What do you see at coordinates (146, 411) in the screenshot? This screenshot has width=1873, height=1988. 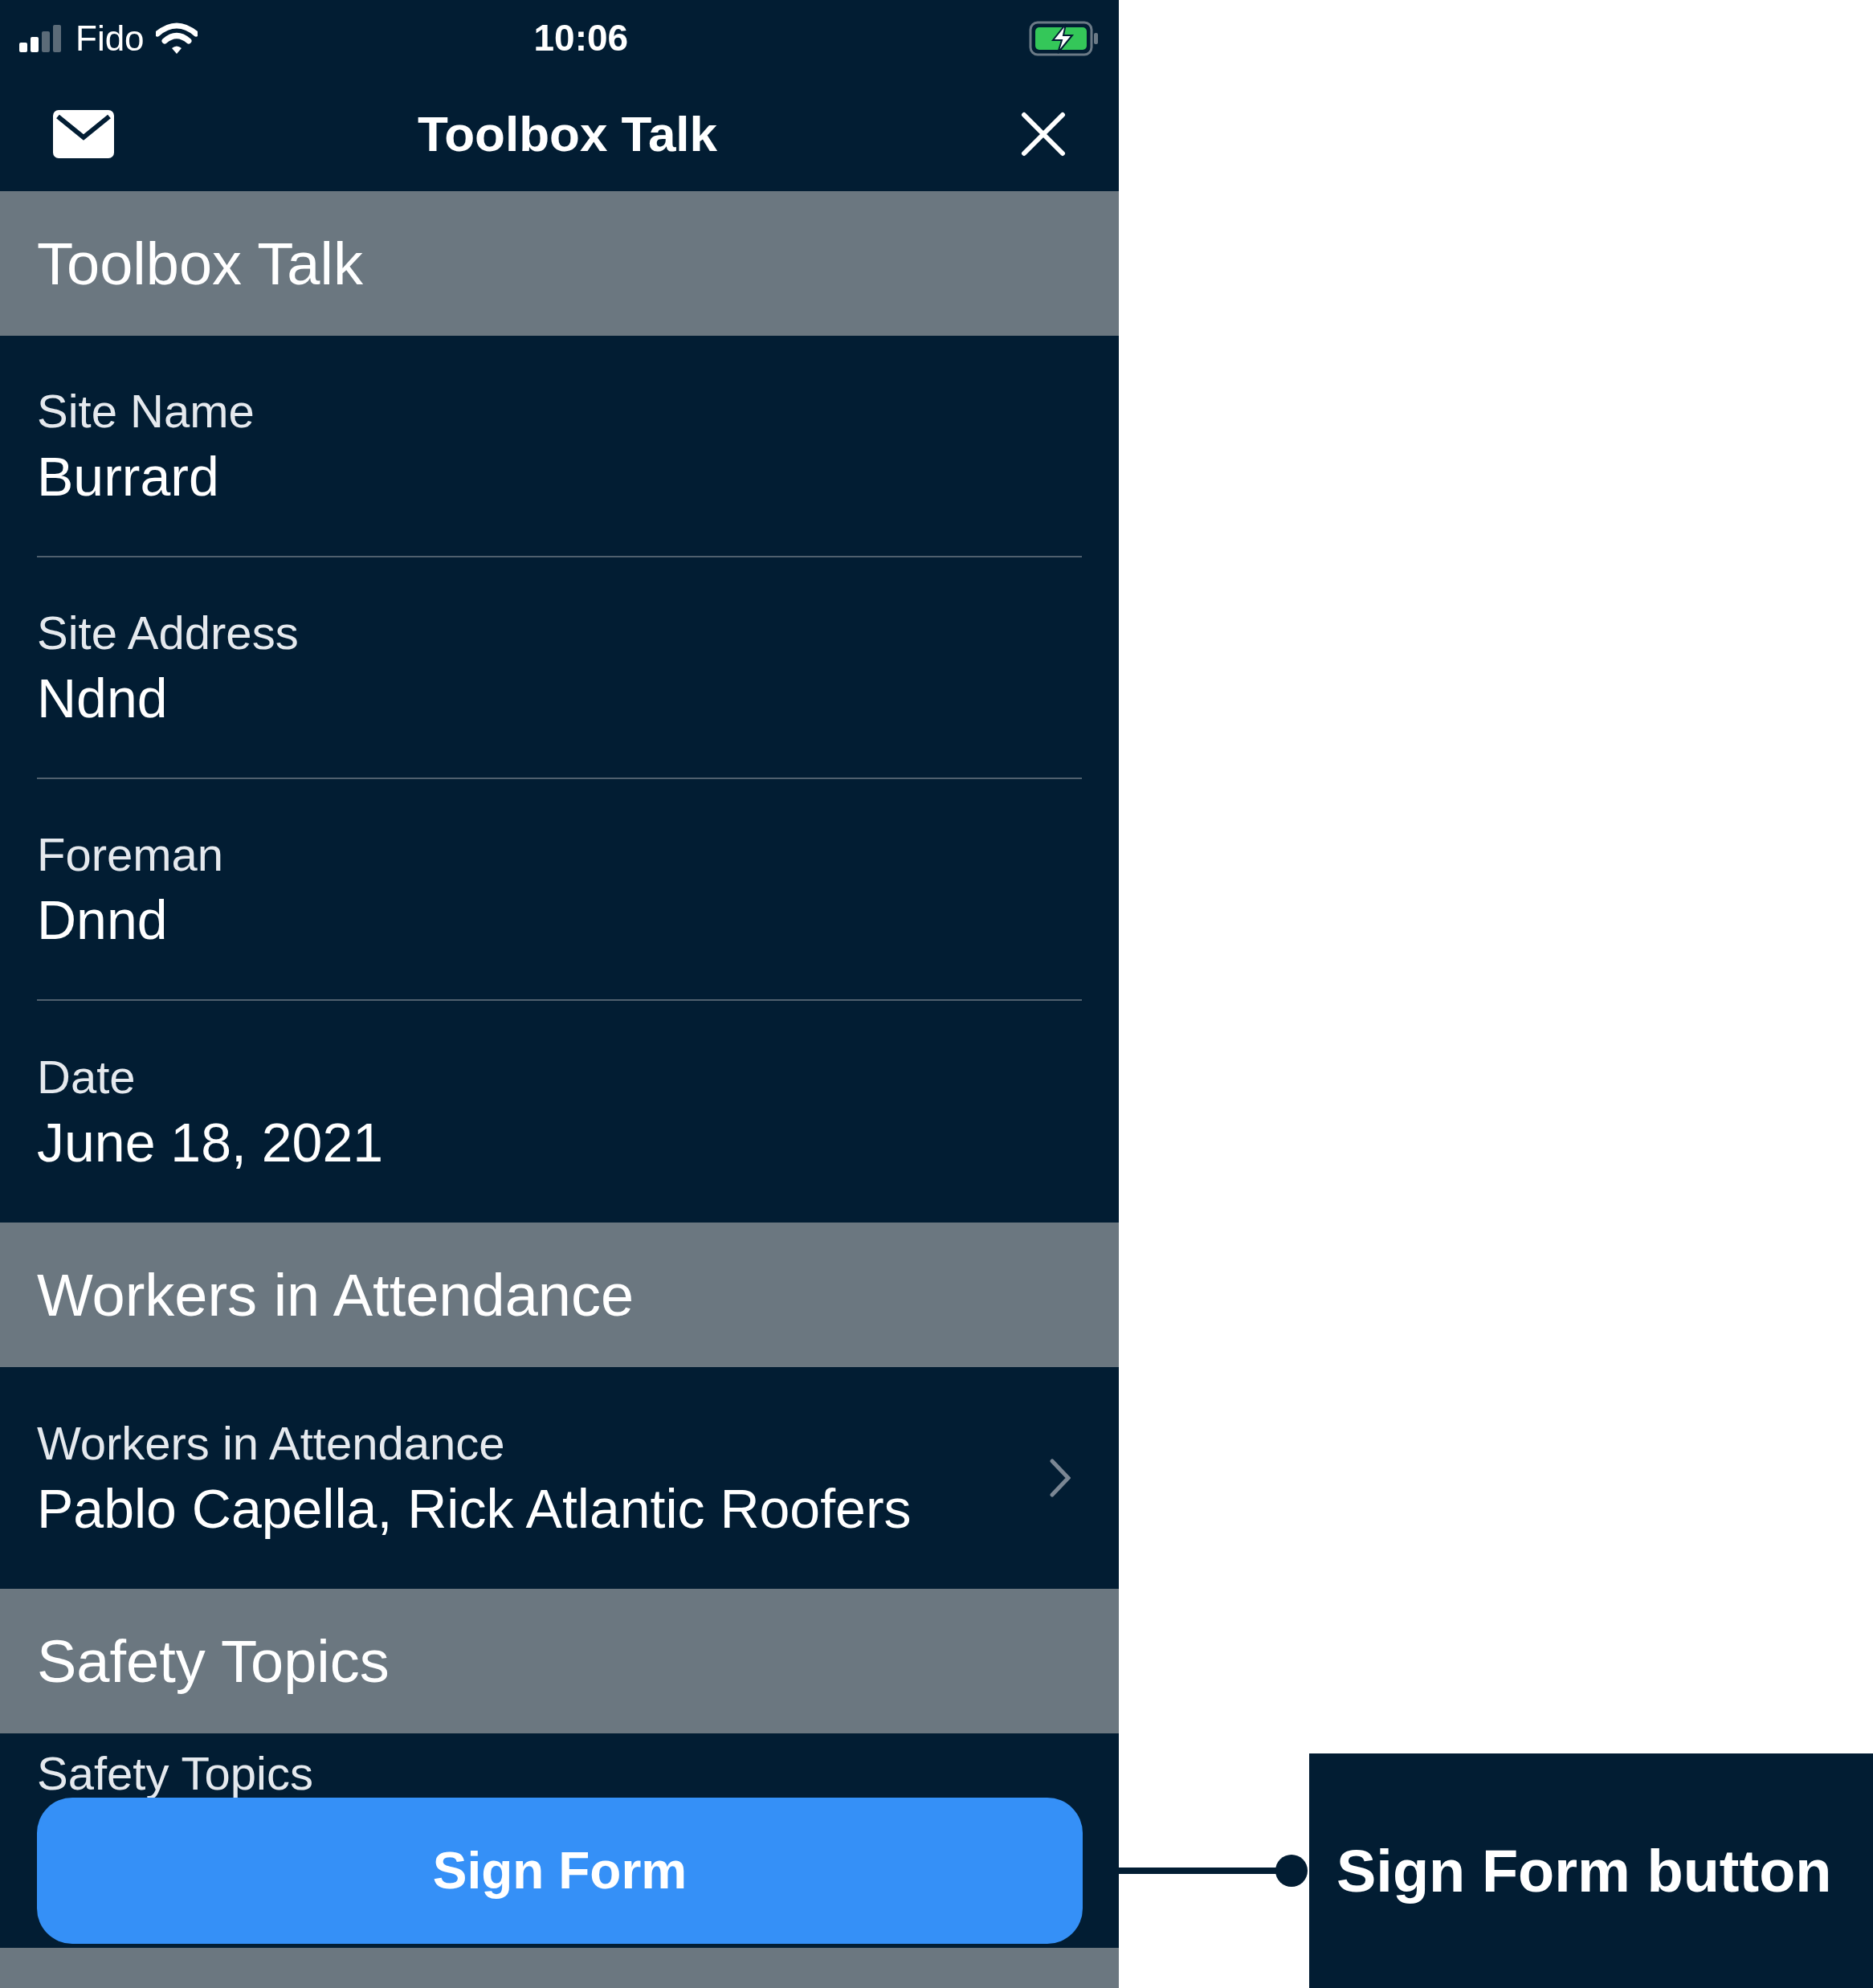 I see `field-label: Site Name` at bounding box center [146, 411].